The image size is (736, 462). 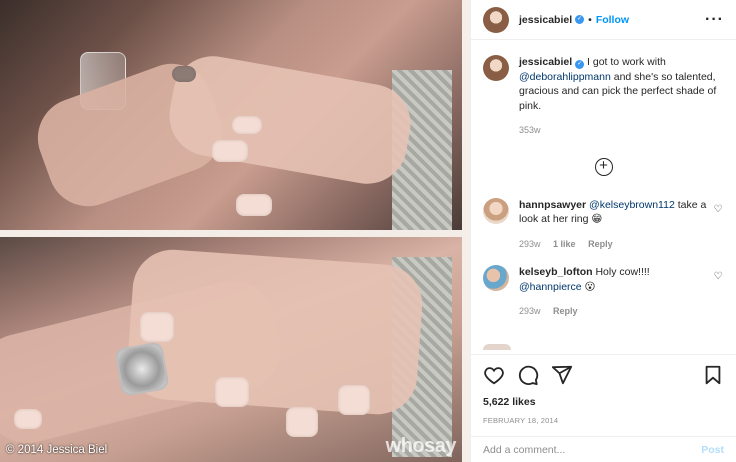 I want to click on hand-right, so click(x=290, y=120).